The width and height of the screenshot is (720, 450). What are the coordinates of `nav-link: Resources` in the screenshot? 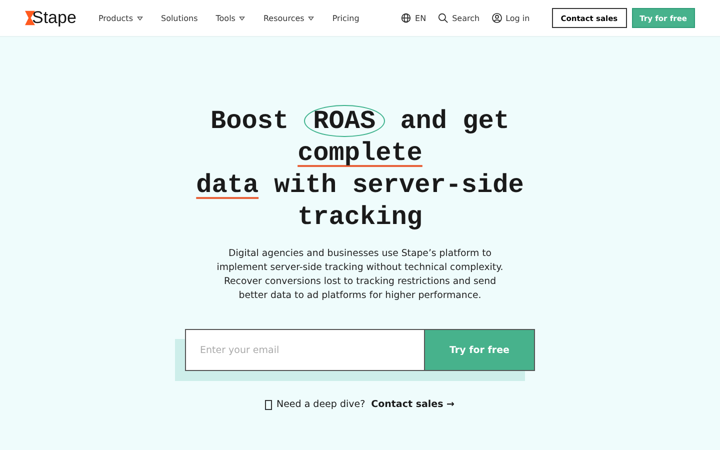 It's located at (288, 18).